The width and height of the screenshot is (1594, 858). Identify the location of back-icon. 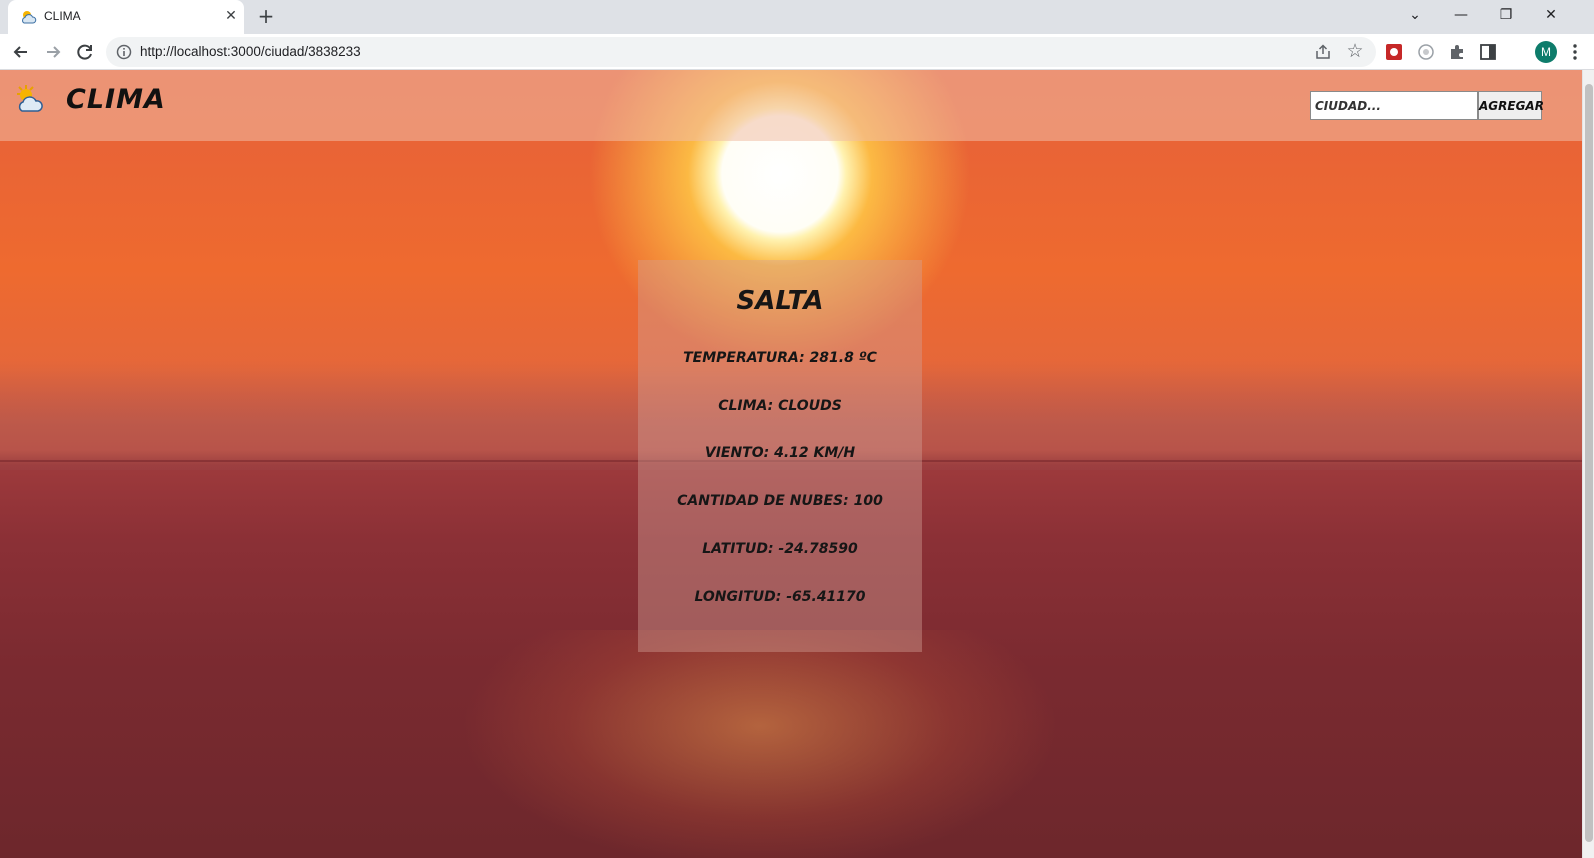
(21, 52).